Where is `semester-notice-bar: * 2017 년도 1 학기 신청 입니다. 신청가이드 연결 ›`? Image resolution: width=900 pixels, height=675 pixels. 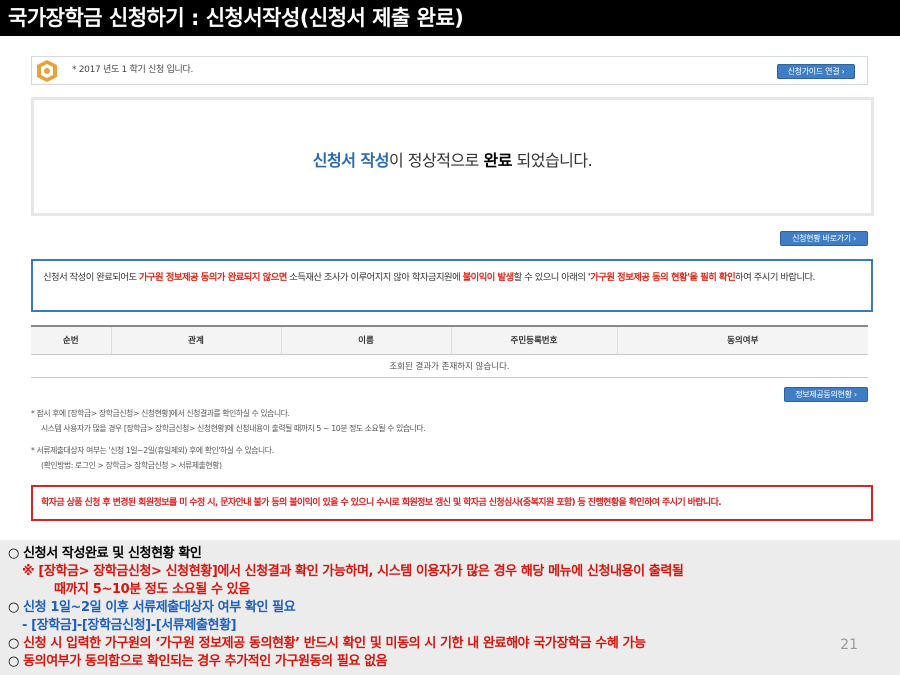
semester-notice-bar: * 2017 년도 1 학기 신청 입니다. 신청가이드 연결 › is located at coordinates (449, 70).